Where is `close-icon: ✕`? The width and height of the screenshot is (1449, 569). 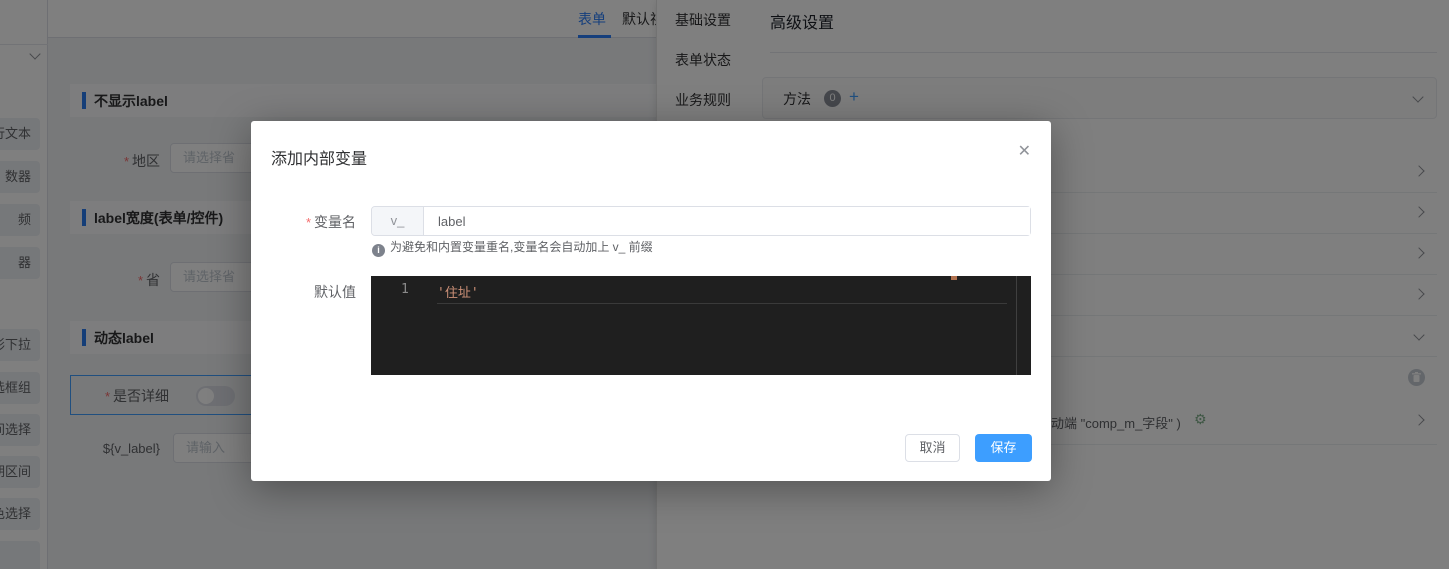 close-icon: ✕ is located at coordinates (1024, 151).